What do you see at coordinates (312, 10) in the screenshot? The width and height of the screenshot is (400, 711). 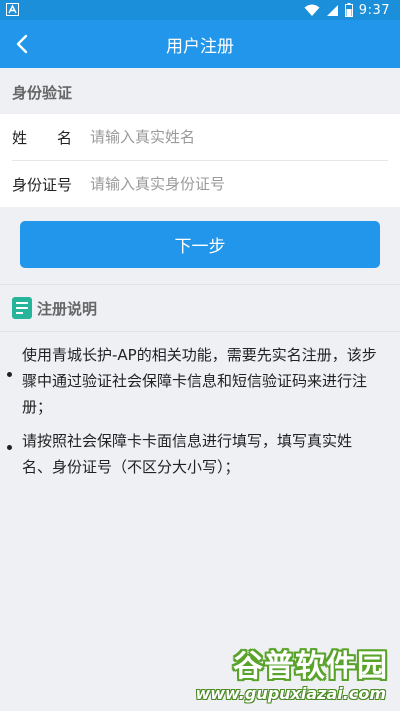 I see `wifi-icon` at bounding box center [312, 10].